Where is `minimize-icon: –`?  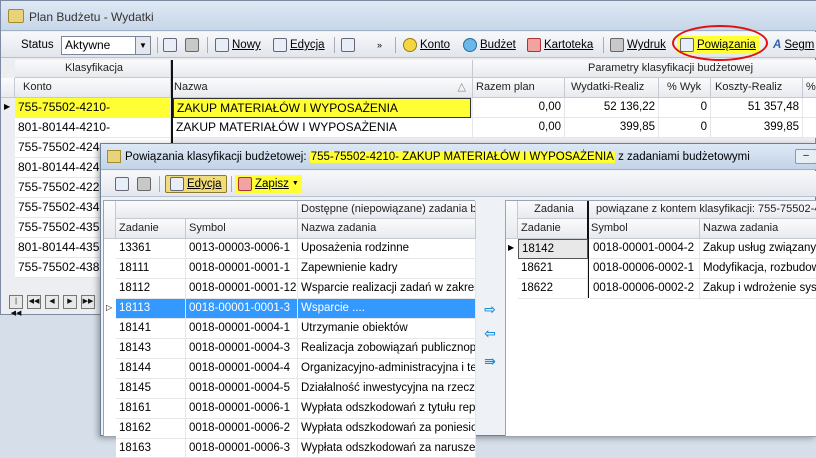 minimize-icon: – is located at coordinates (805, 156).